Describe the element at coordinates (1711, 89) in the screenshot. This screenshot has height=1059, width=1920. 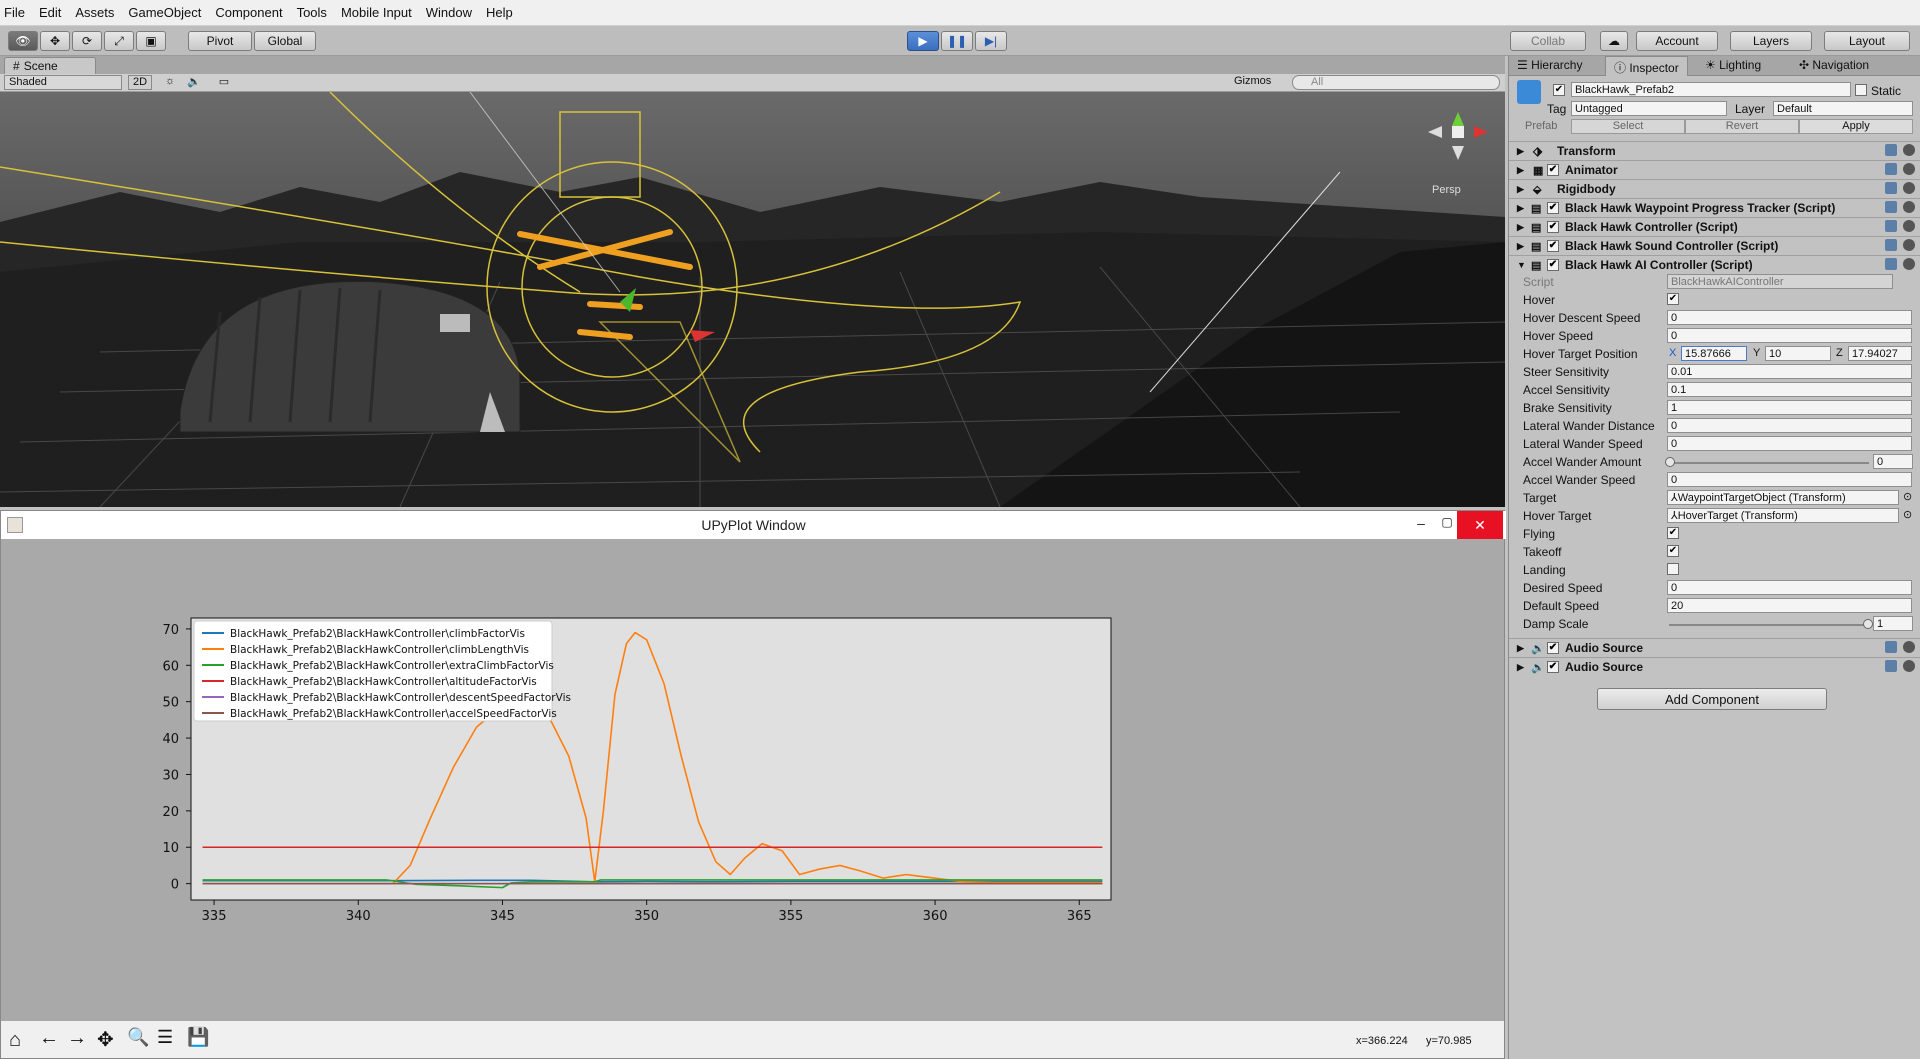
I see `object-name-field: BlackHawk_Prefab2` at that location.